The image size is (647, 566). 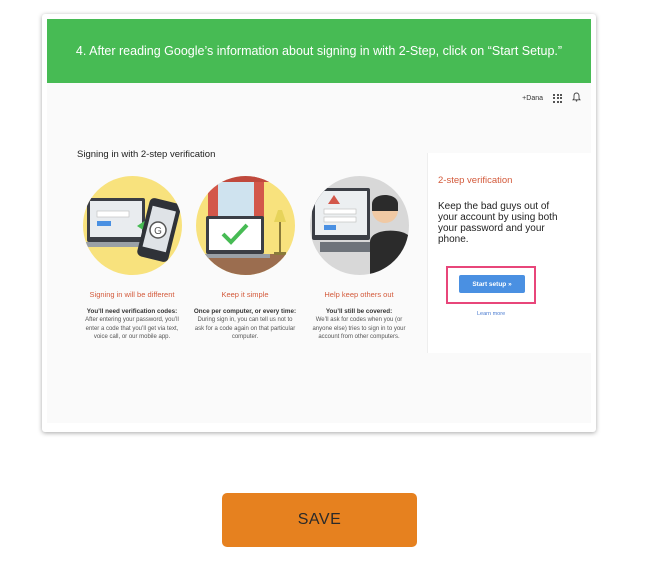 I want to click on page-title: Signing in with 2-step verification, so click(x=146, y=154).